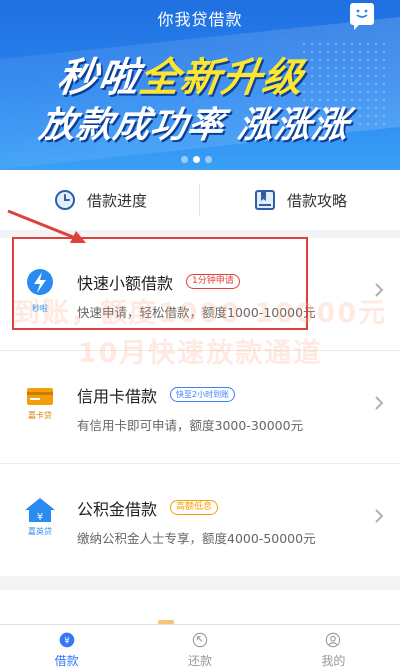 Image resolution: width=400 pixels, height=669 pixels. I want to click on product-tag: 高额低息, so click(194, 507).